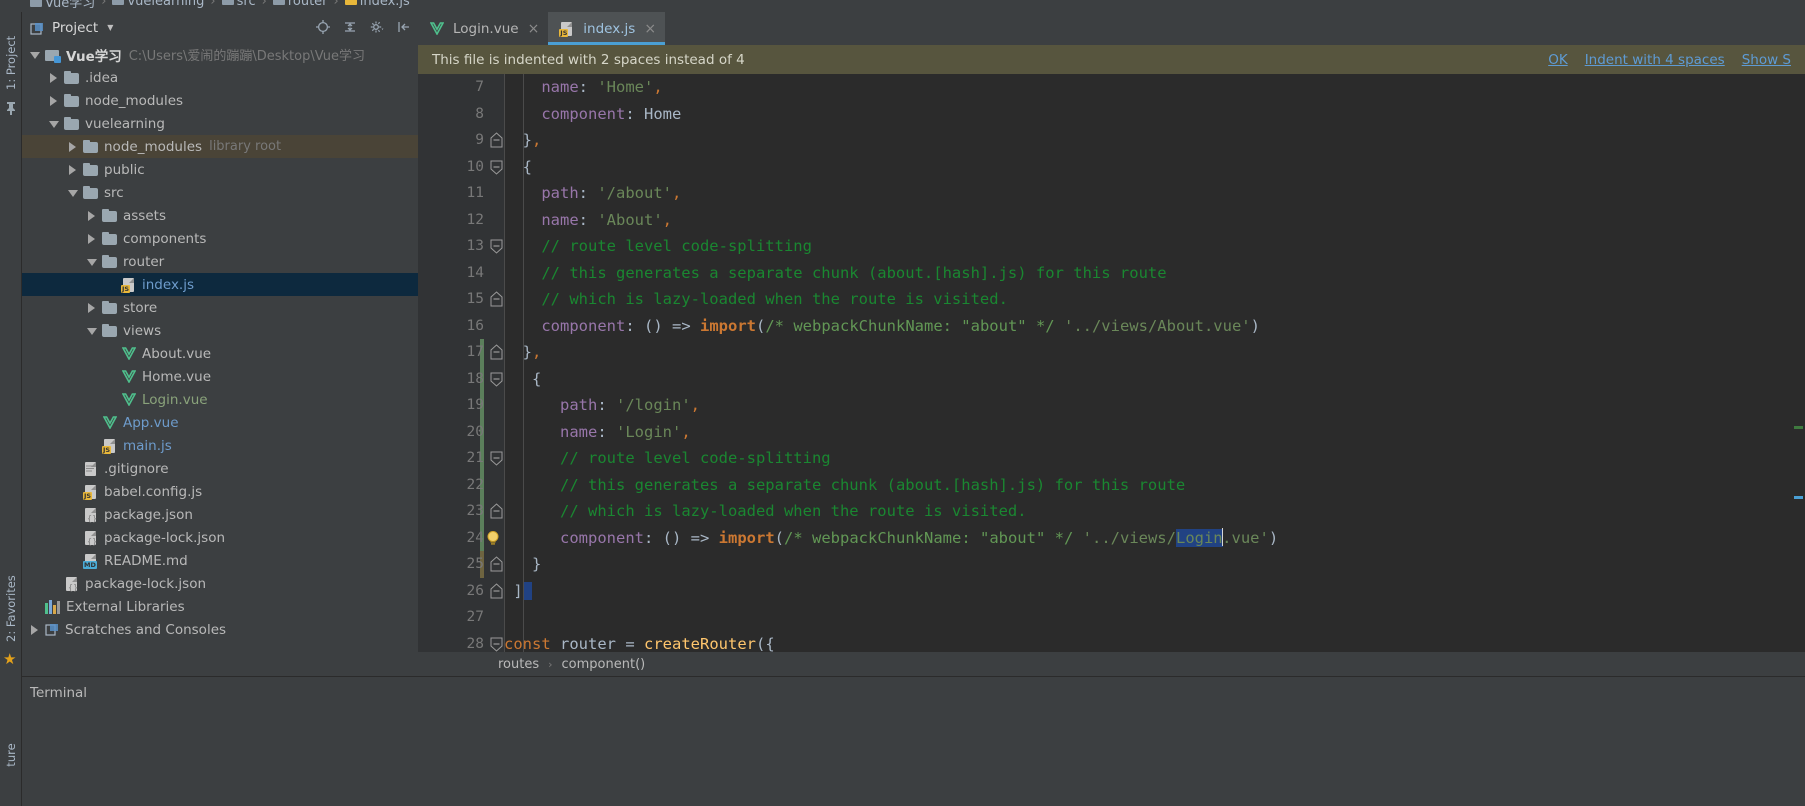 Image resolution: width=1805 pixels, height=806 pixels. Describe the element at coordinates (220, 399) in the screenshot. I see `tree-row-login-vue: Login.vue` at that location.